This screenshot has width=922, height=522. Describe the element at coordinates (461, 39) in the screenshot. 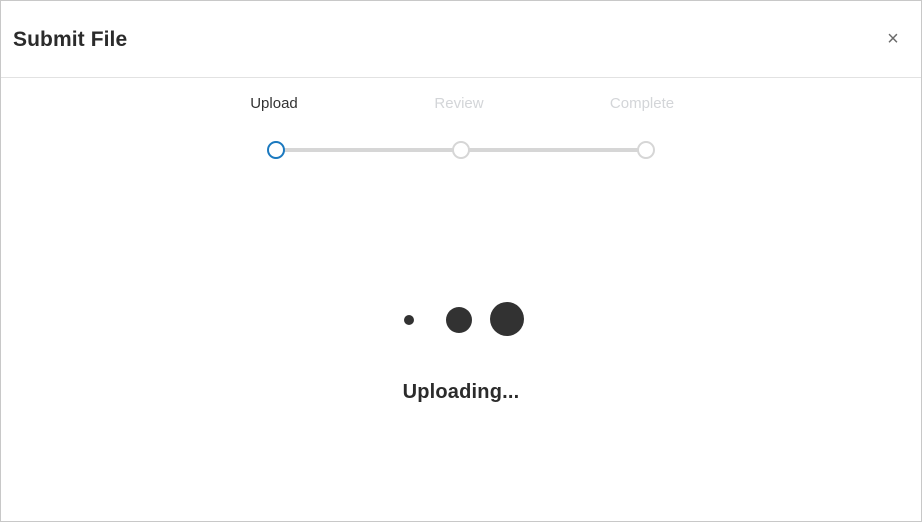

I see `dialog-header: Submit File ×` at that location.